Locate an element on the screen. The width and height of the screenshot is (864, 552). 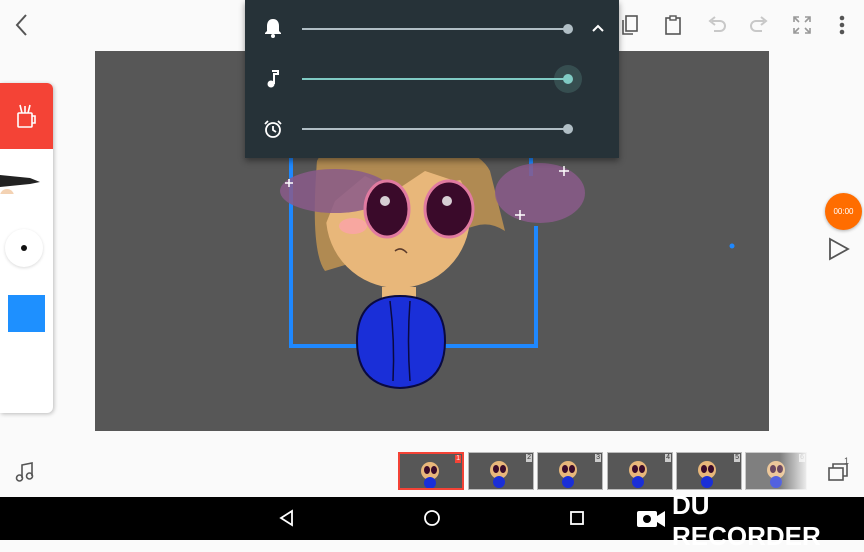
timeline-frame: 2 is located at coordinates (501, 471).